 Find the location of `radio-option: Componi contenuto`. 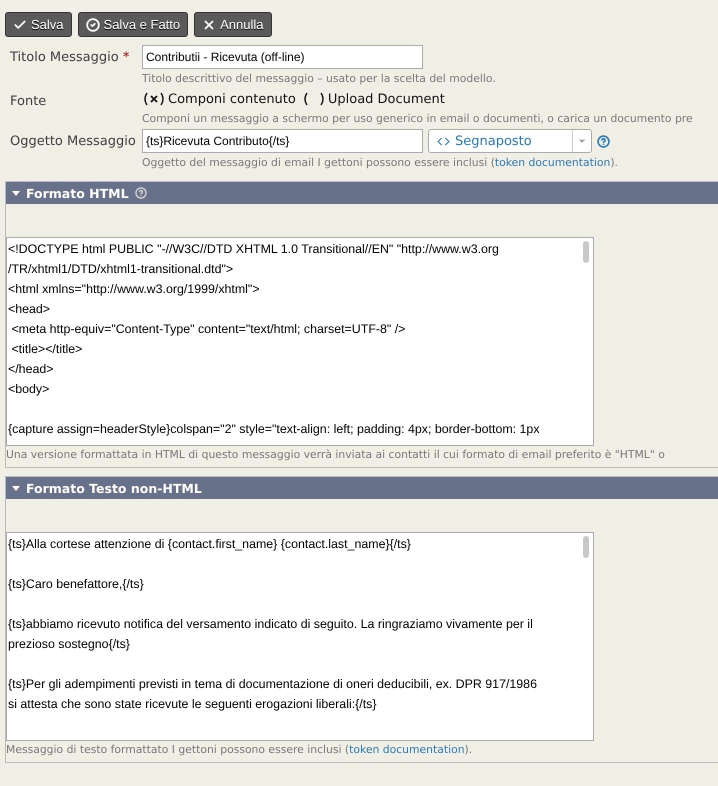

radio-option: Componi contenuto is located at coordinates (219, 99).